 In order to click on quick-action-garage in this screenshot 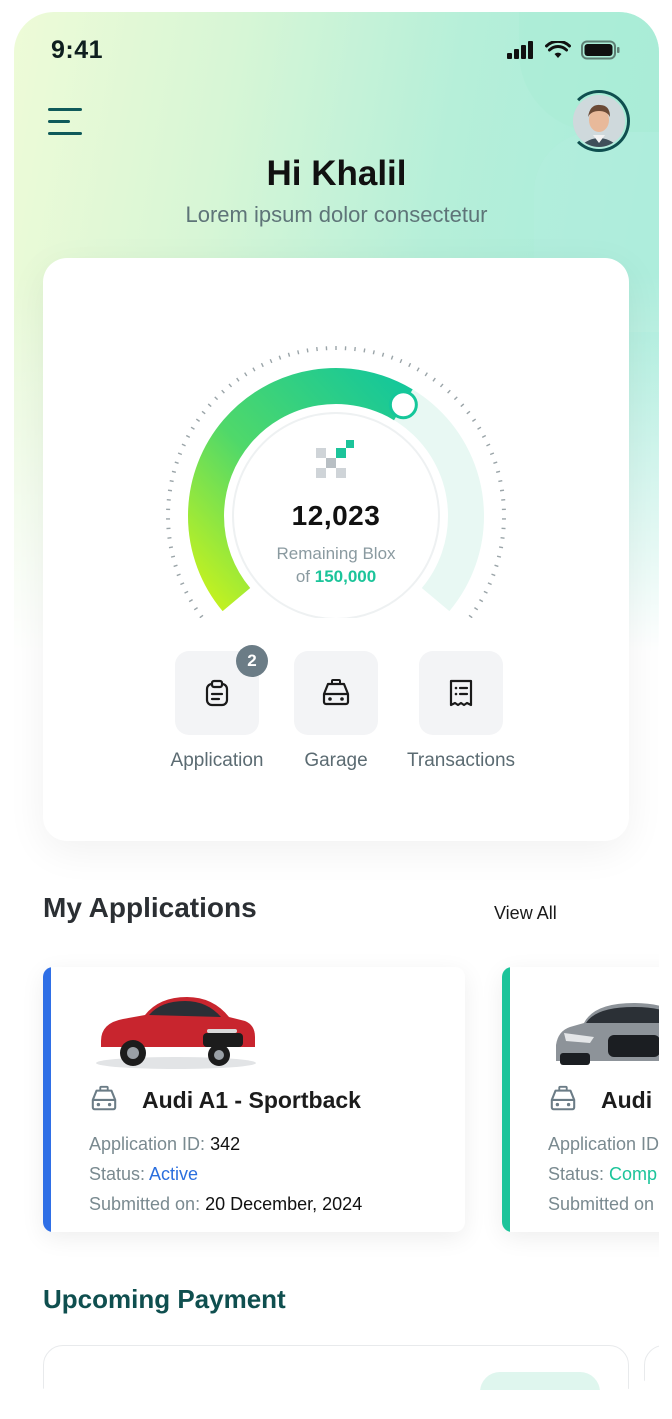, I will do `click(336, 693)`.